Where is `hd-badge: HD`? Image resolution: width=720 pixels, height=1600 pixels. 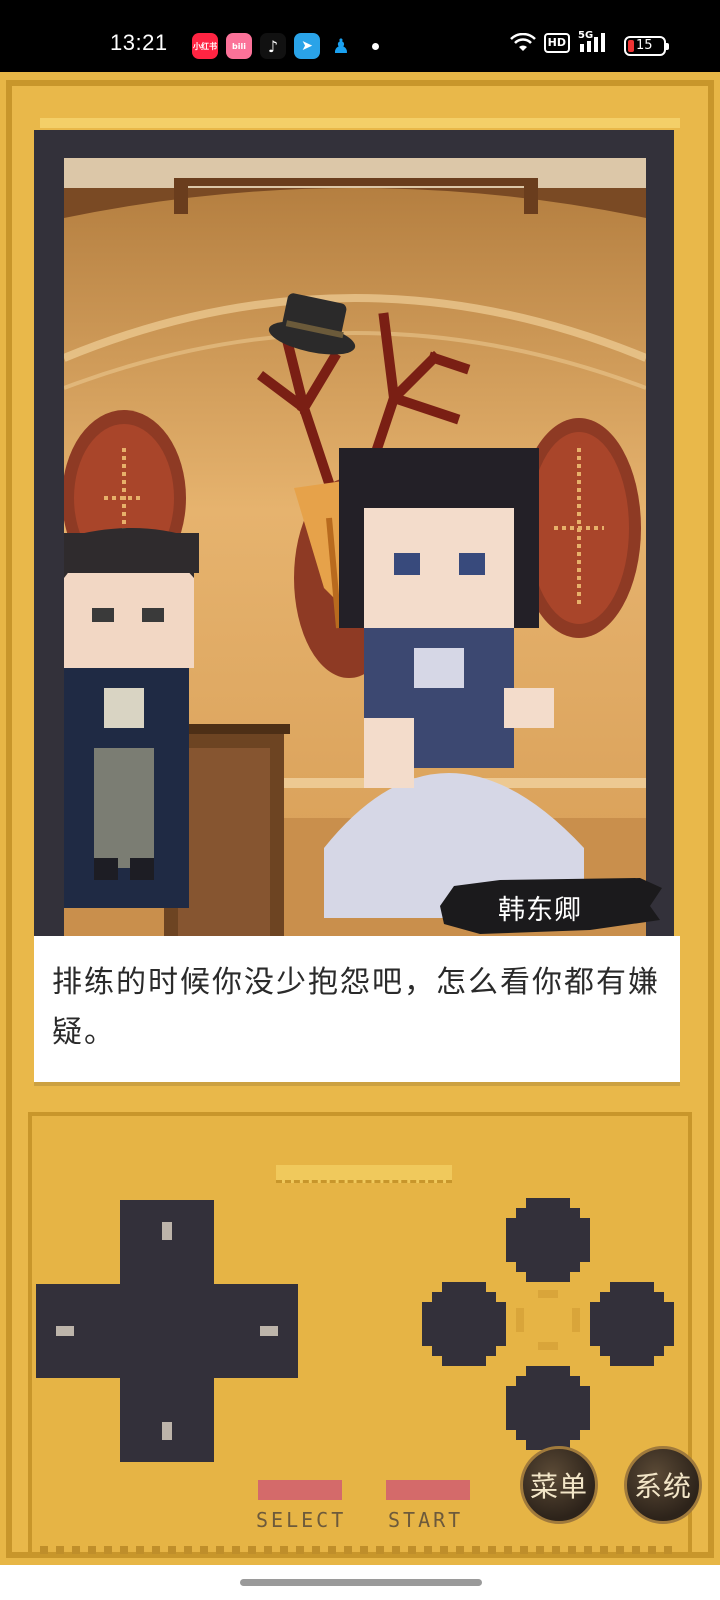 hd-badge: HD is located at coordinates (556, 43).